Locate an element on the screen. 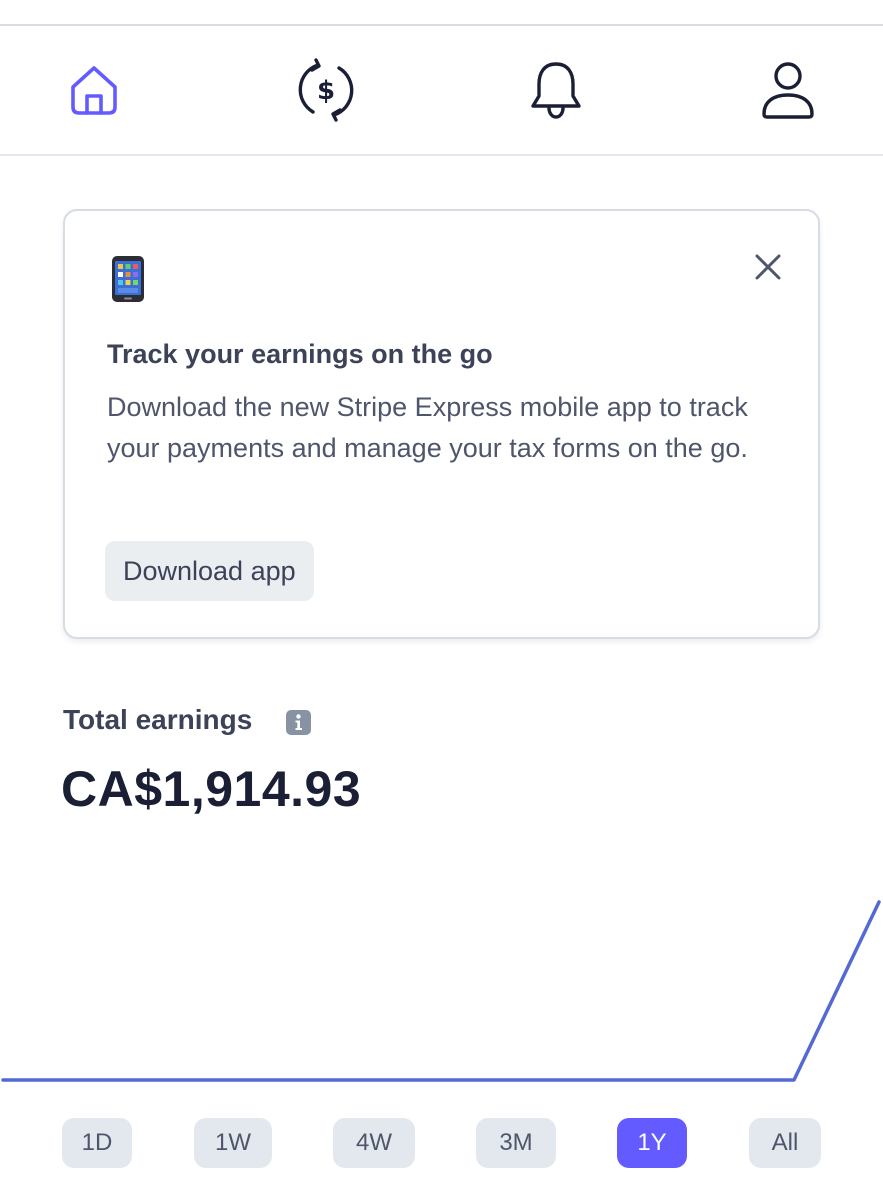 Image resolution: width=883 pixels, height=1200 pixels. range-4w-button: 4W is located at coordinates (374, 1143).